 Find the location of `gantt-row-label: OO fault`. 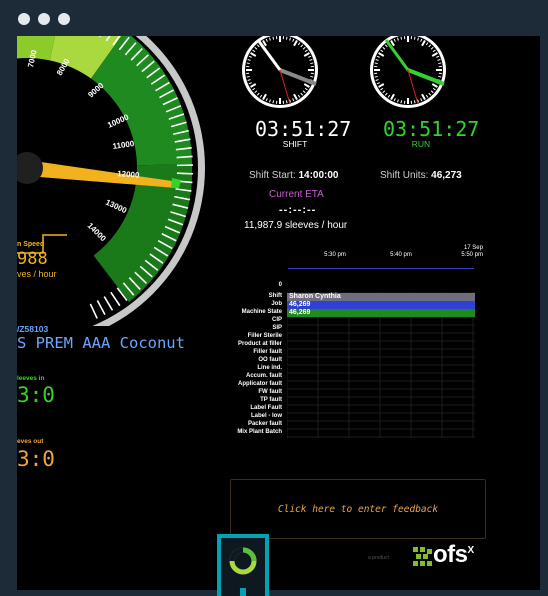

gantt-row-label: OO fault is located at coordinates (270, 360).